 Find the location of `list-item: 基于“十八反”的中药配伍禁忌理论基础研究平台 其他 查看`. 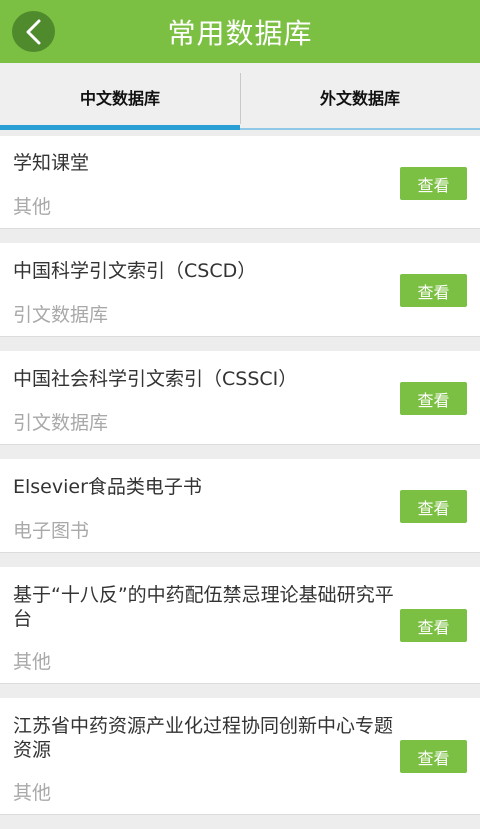

list-item: 基于“十八反”的中药配伍禁忌理论基础研究平台 其他 查看 is located at coordinates (240, 625).